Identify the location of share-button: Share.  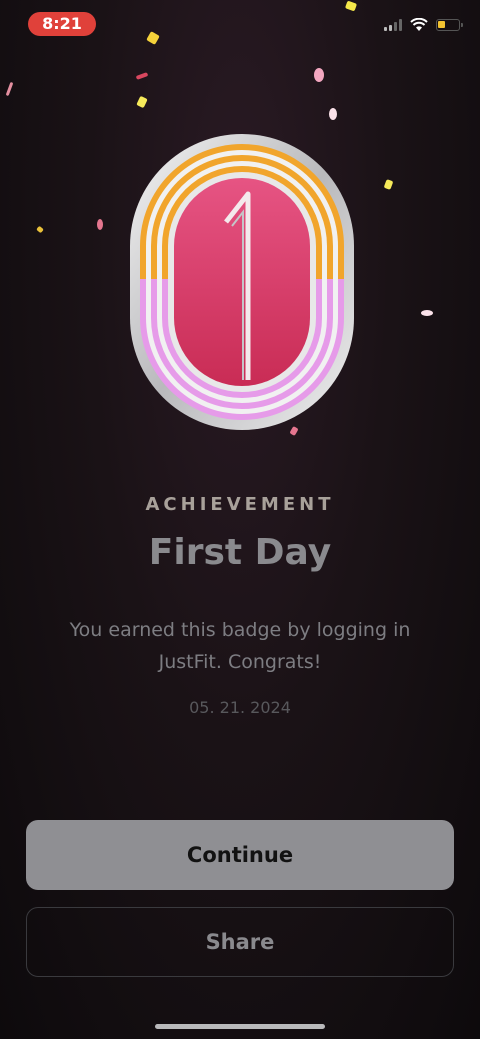
(240, 942).